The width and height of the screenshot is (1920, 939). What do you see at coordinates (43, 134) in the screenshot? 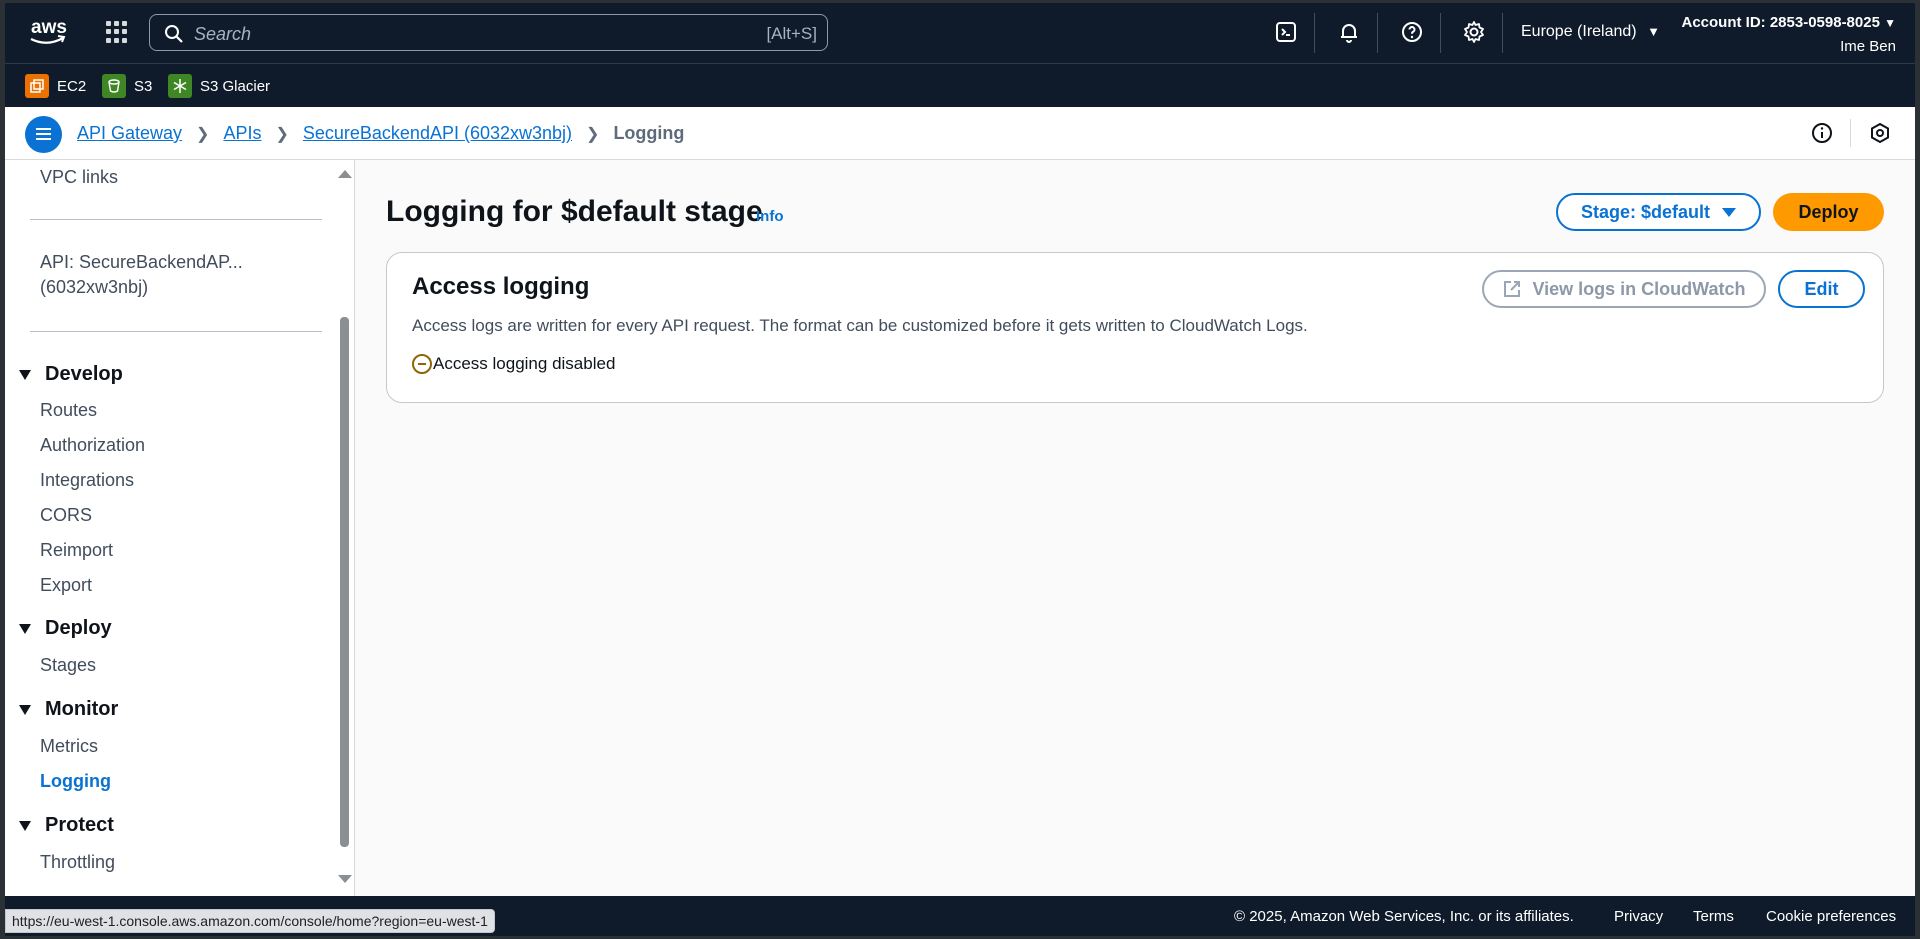
I see `navigation-menu-icon` at bounding box center [43, 134].